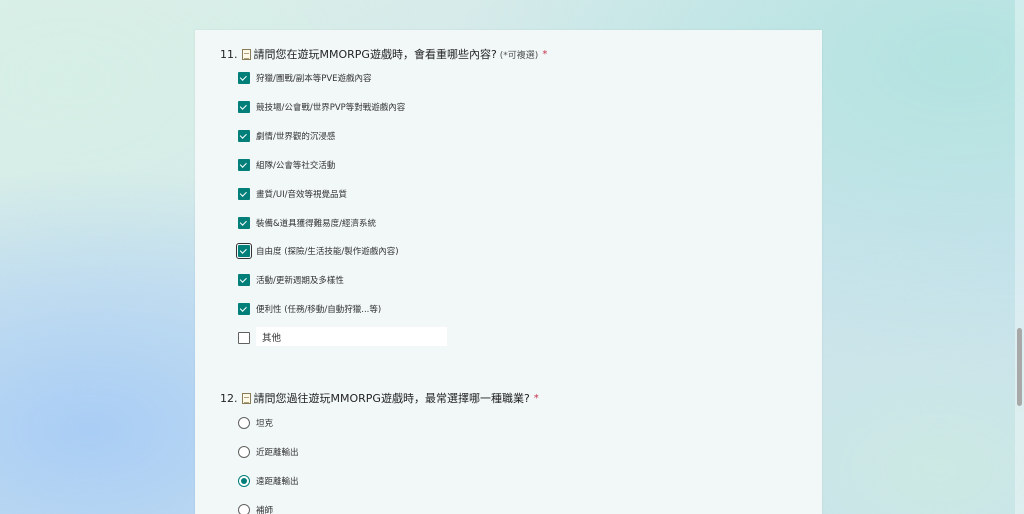  I want to click on page-scrollbar, so click(1019, 257).